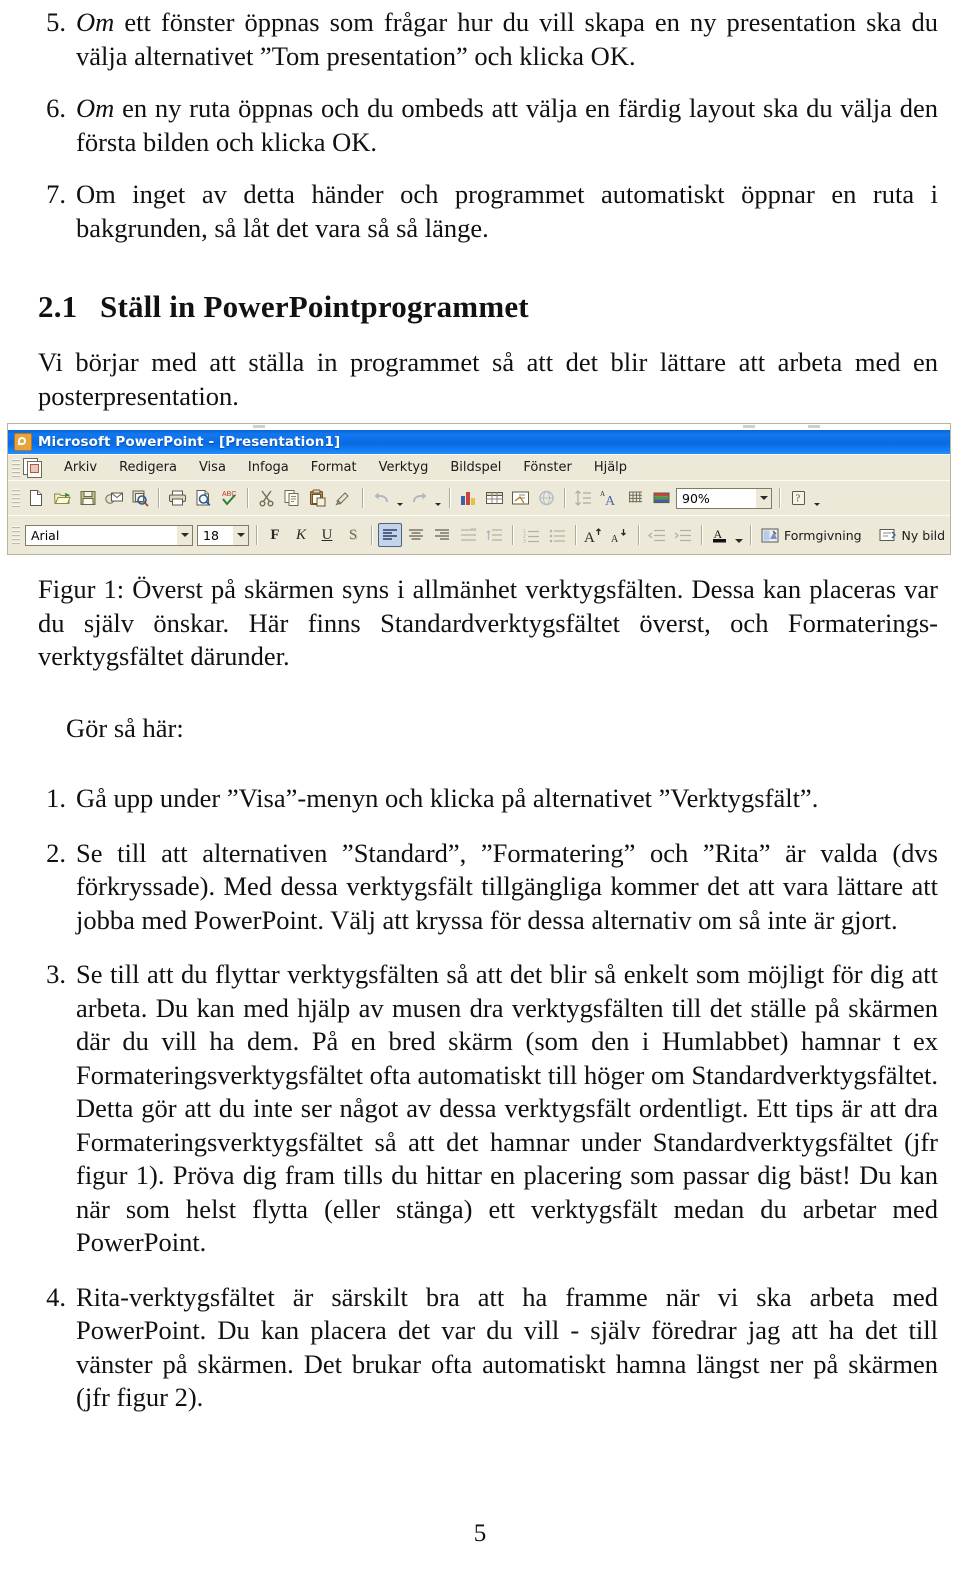 The width and height of the screenshot is (960, 1595). Describe the element at coordinates (16, 535) in the screenshot. I see `formatting-toolbar-grip` at that location.